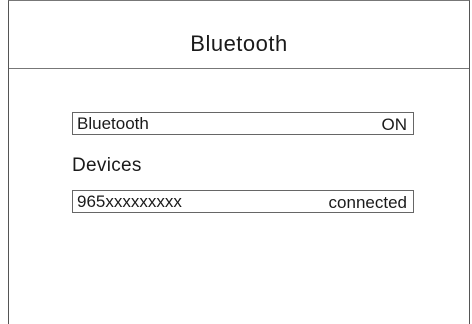  What do you see at coordinates (113, 123) in the screenshot?
I see `bluetooth-toggle-label: Bluetooth` at bounding box center [113, 123].